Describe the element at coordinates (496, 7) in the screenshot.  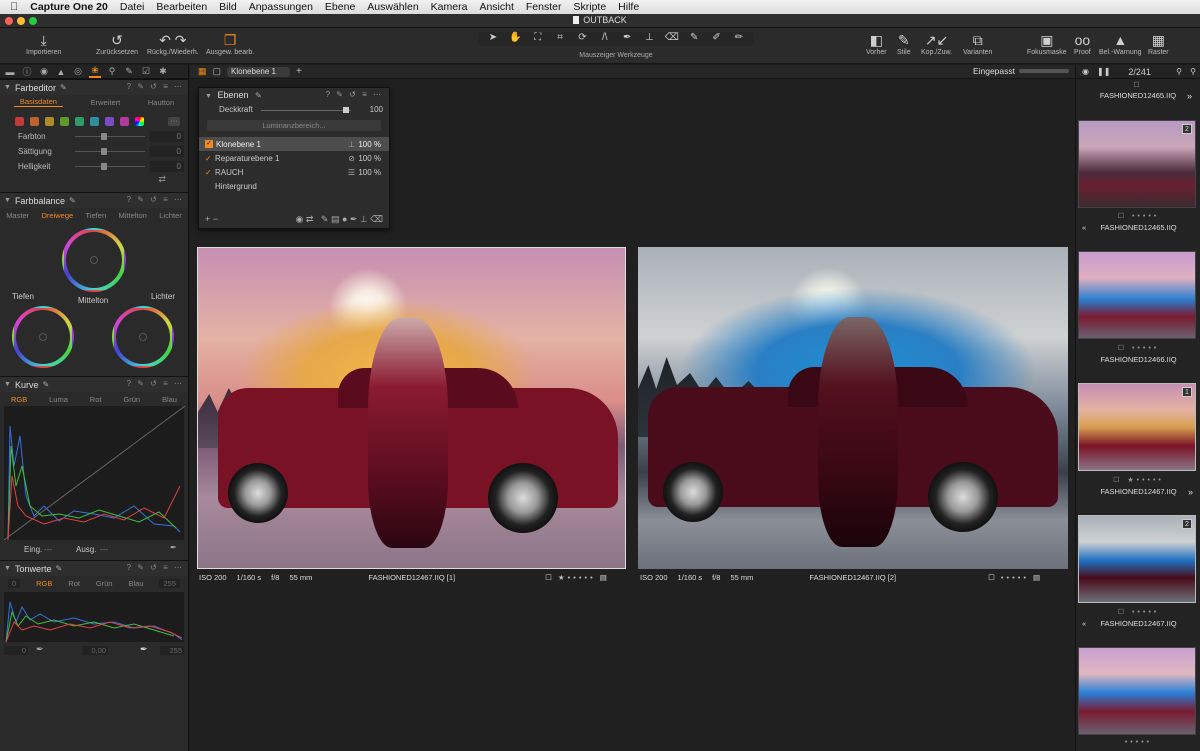
I see `menu-ansicht: Ansicht` at that location.